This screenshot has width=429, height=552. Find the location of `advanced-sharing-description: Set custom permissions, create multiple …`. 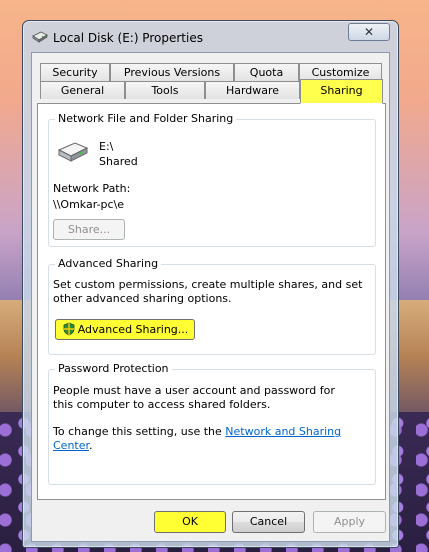

advanced-sharing-description: Set custom permissions, create multiple … is located at coordinates (208, 291).